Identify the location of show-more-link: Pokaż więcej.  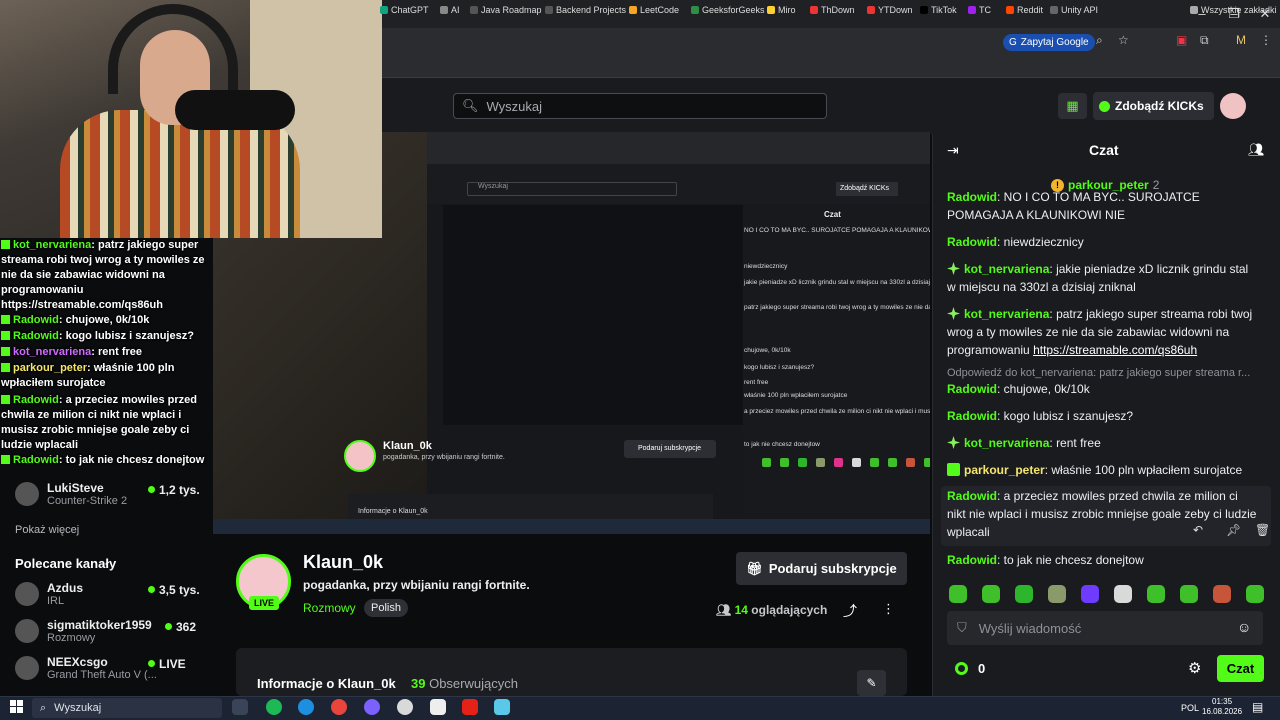
(47, 530).